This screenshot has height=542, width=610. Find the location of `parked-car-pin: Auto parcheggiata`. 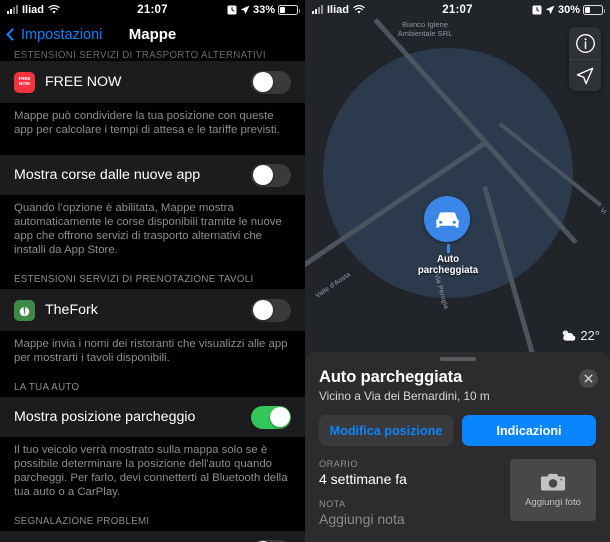

parked-car-pin: Auto parcheggiata is located at coordinates (448, 236).